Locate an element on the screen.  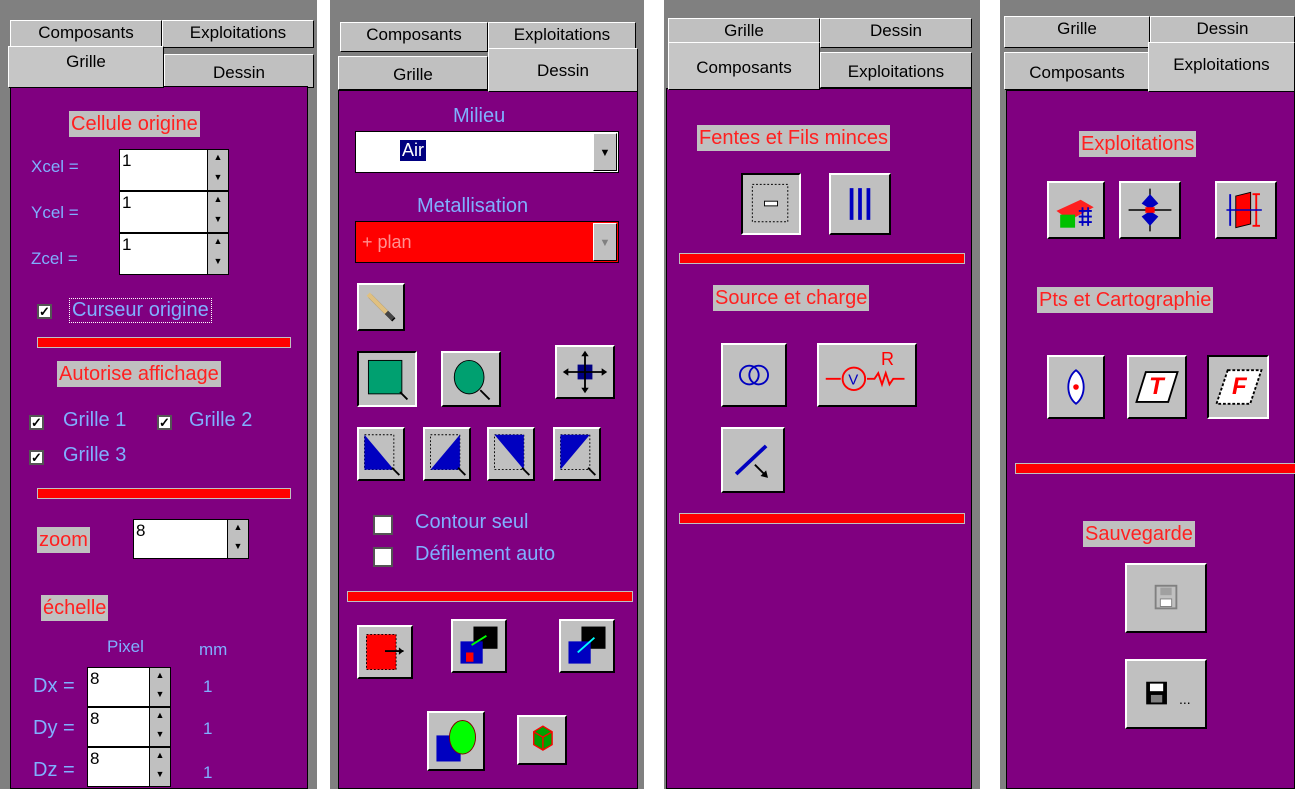
save-button is located at coordinates (1166, 598).